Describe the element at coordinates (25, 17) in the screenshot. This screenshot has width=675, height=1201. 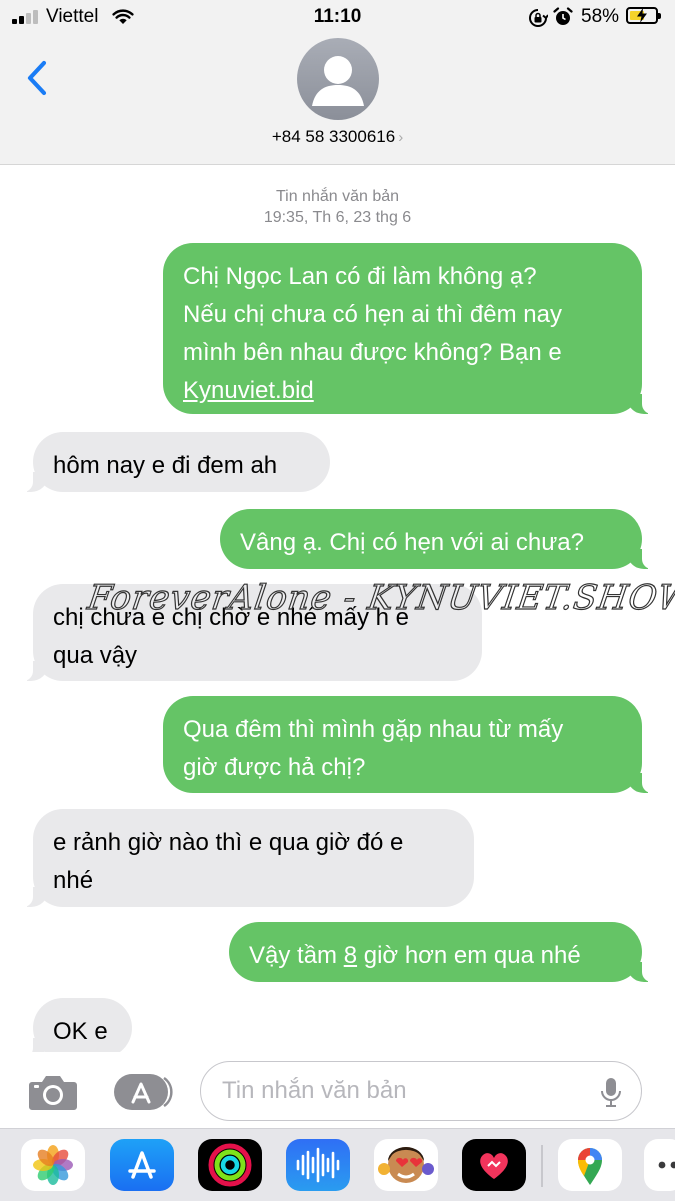
I see `signal-icon` at that location.